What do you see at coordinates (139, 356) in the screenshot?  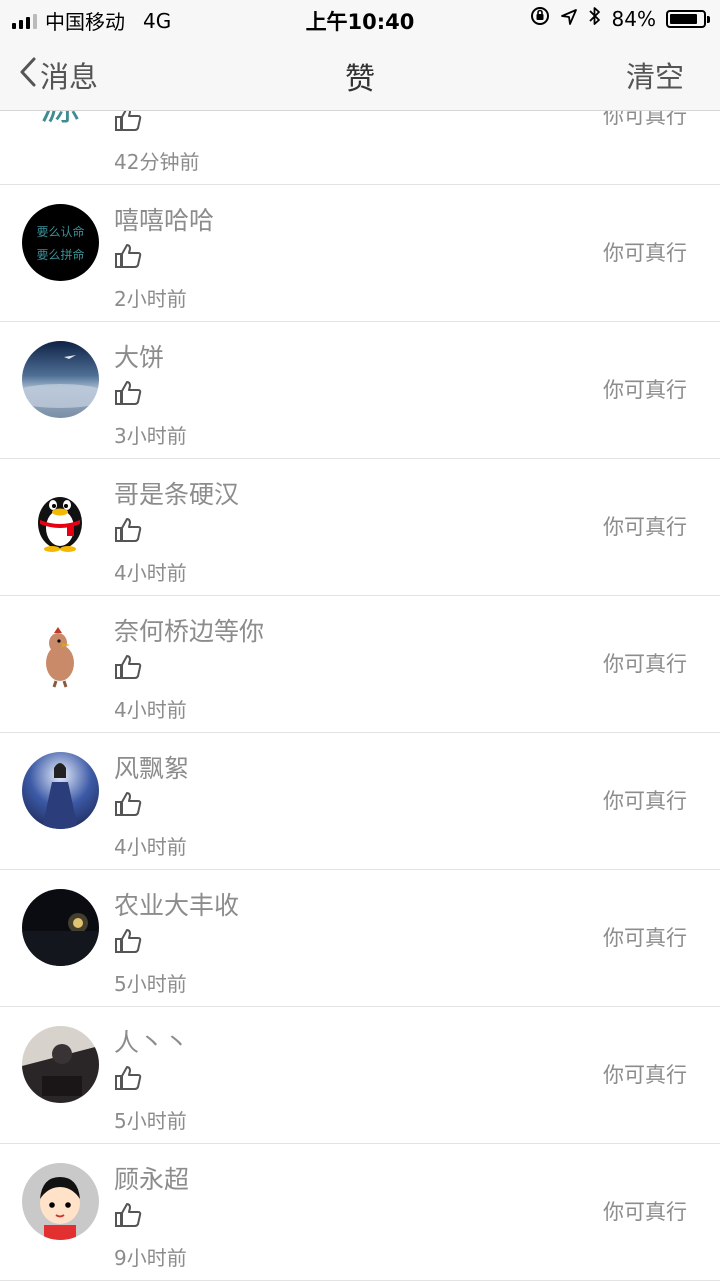 I see `user-name: 大饼` at bounding box center [139, 356].